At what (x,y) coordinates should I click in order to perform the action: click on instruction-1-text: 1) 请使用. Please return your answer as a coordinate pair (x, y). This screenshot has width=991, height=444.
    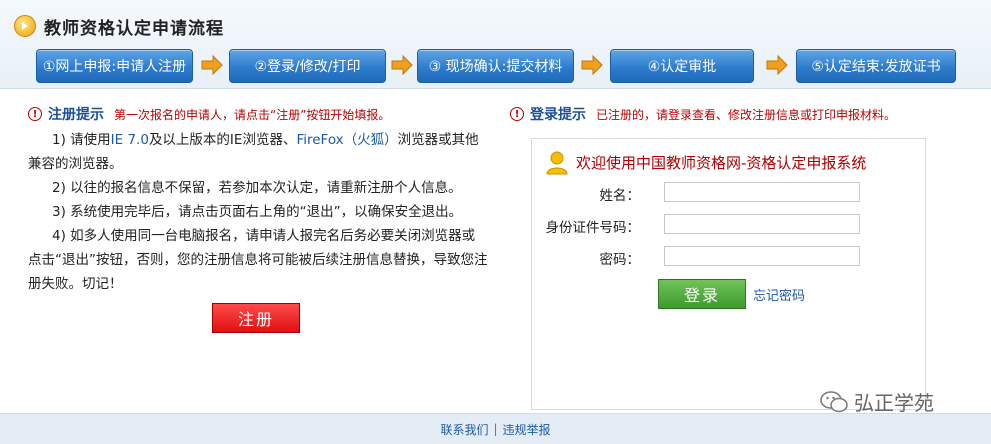
    Looking at the image, I should click on (81, 140).